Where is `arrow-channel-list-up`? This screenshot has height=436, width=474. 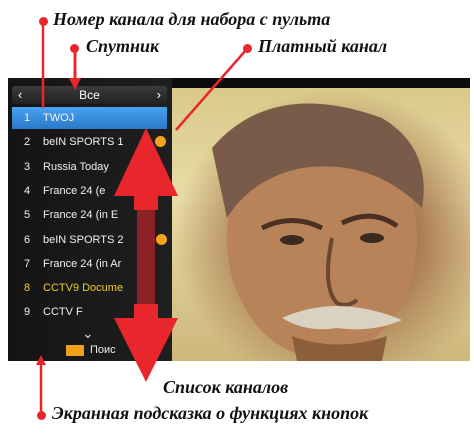
arrow-channel-list-up is located at coordinates (146, 169).